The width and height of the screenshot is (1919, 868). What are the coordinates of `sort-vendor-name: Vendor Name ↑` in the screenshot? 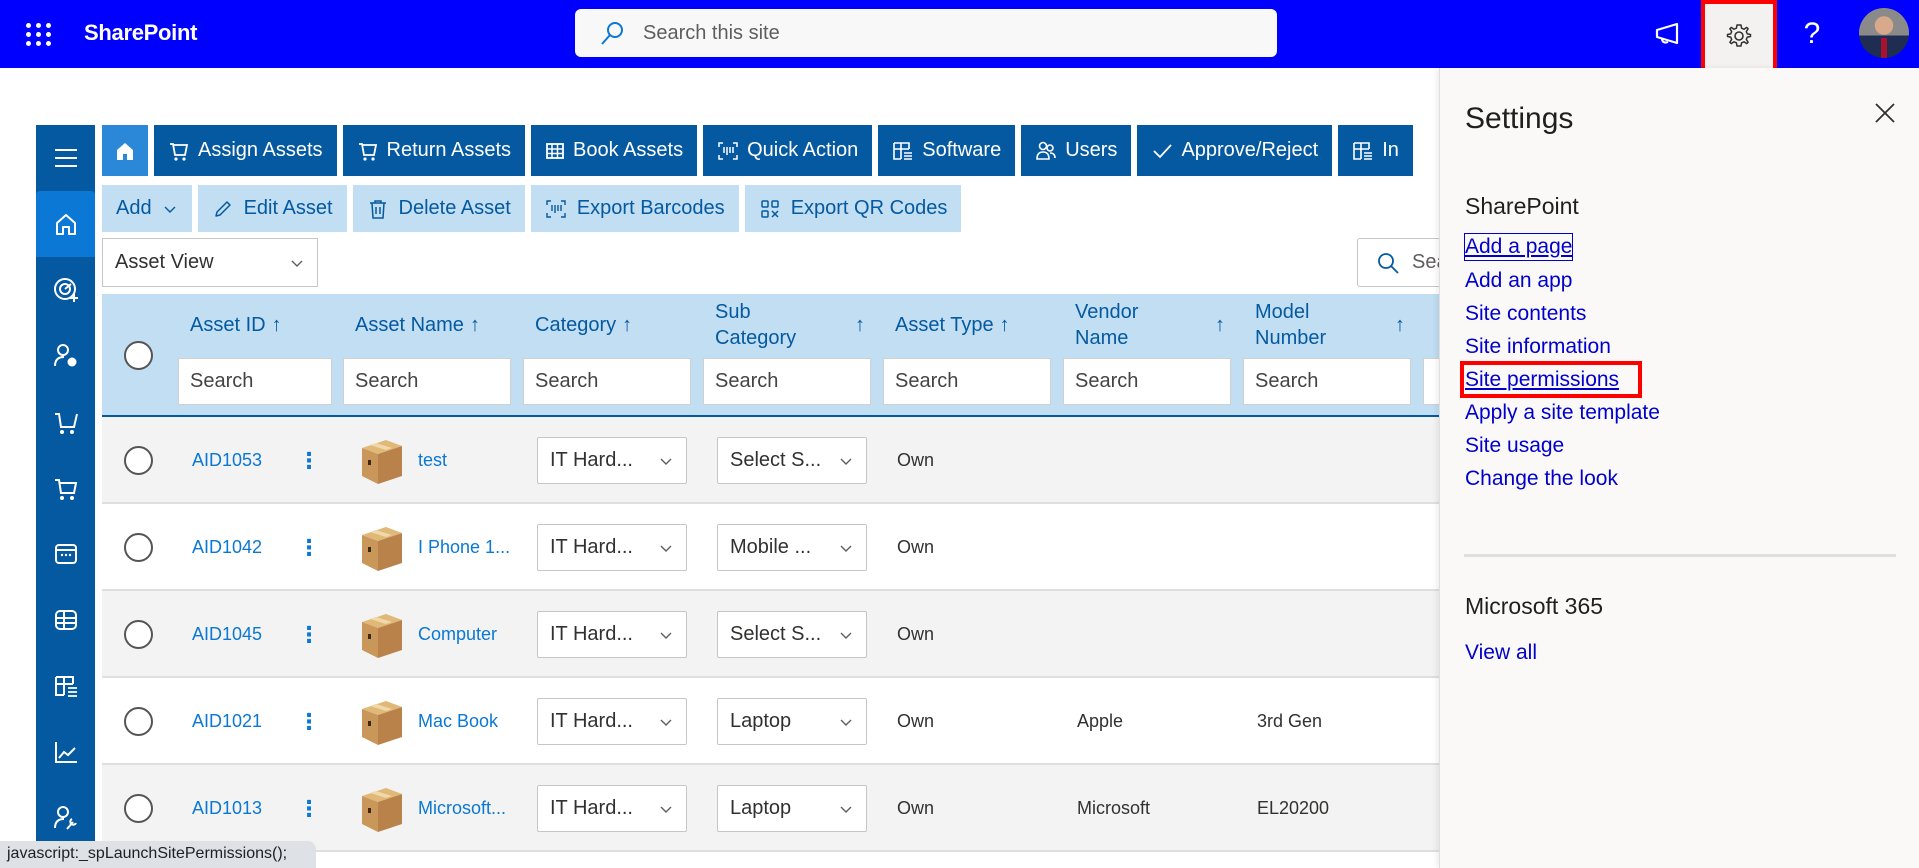 It's located at (1150, 325).